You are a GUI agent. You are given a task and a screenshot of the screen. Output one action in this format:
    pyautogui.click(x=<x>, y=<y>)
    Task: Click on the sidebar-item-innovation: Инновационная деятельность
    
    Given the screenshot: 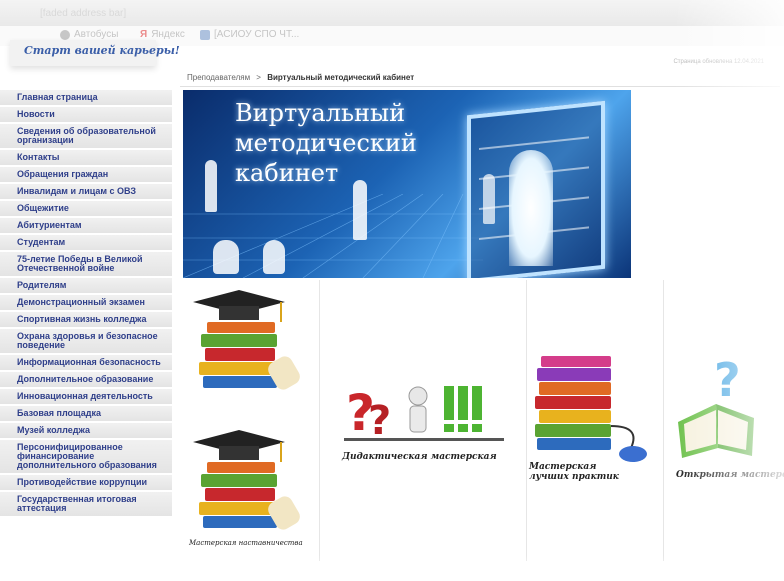 What is the action you would take?
    pyautogui.click(x=86, y=397)
    